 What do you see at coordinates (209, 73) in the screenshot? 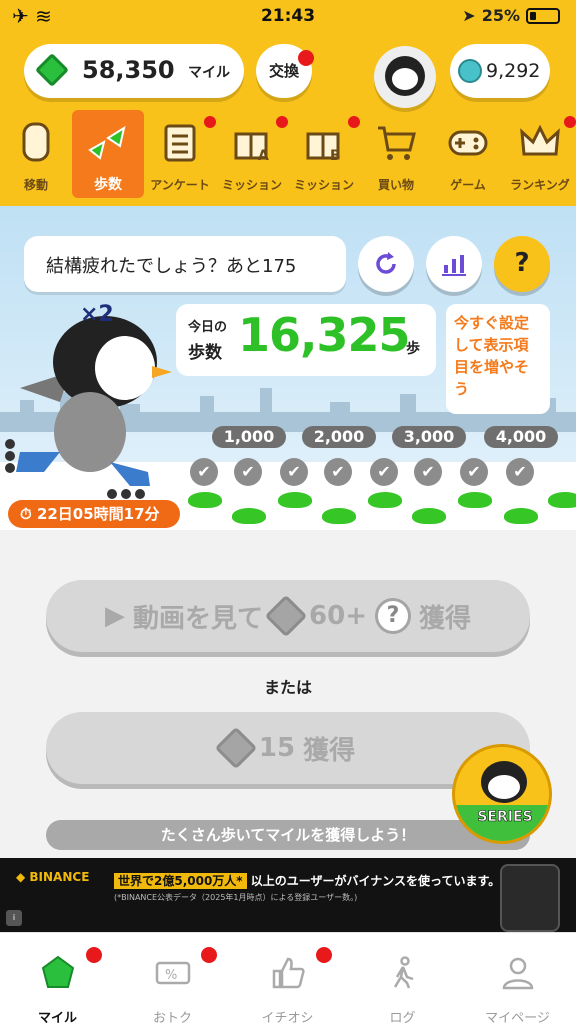
I see `miles-unit: マイル` at bounding box center [209, 73].